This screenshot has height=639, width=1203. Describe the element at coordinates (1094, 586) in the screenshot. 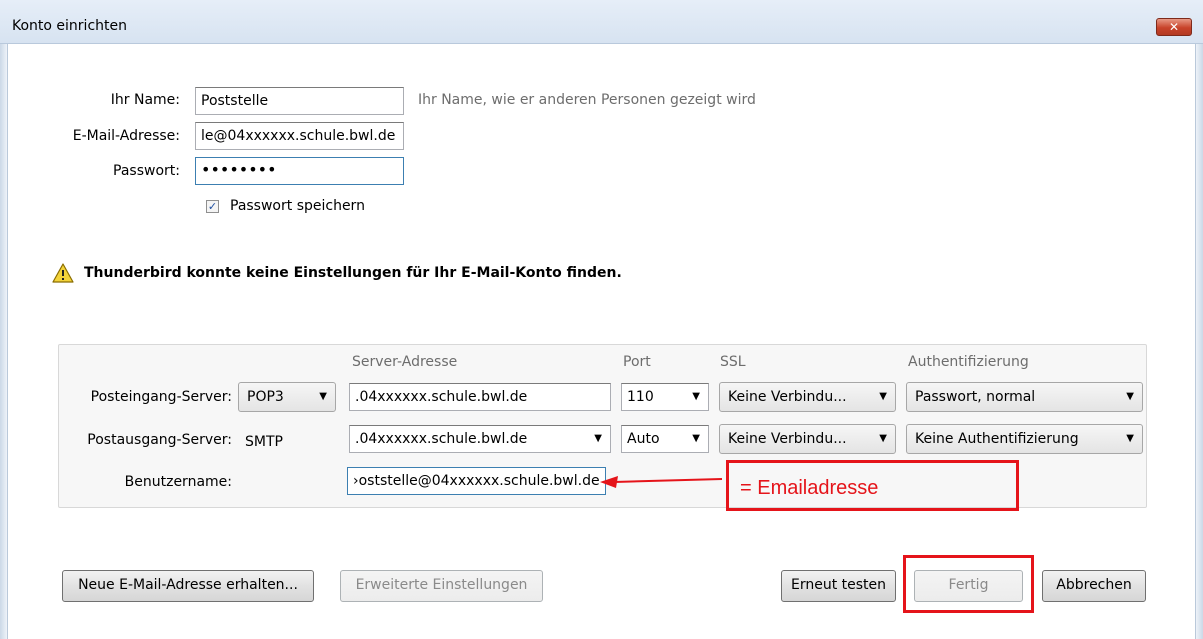

I see `cancel-button: Abbrechen` at that location.